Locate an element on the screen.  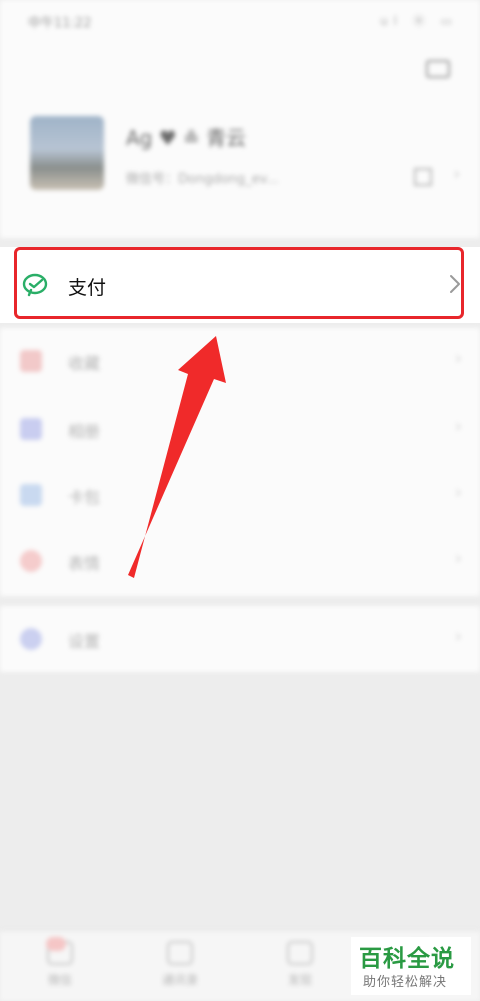
watermark-title: 百科全说 is located at coordinates (407, 959).